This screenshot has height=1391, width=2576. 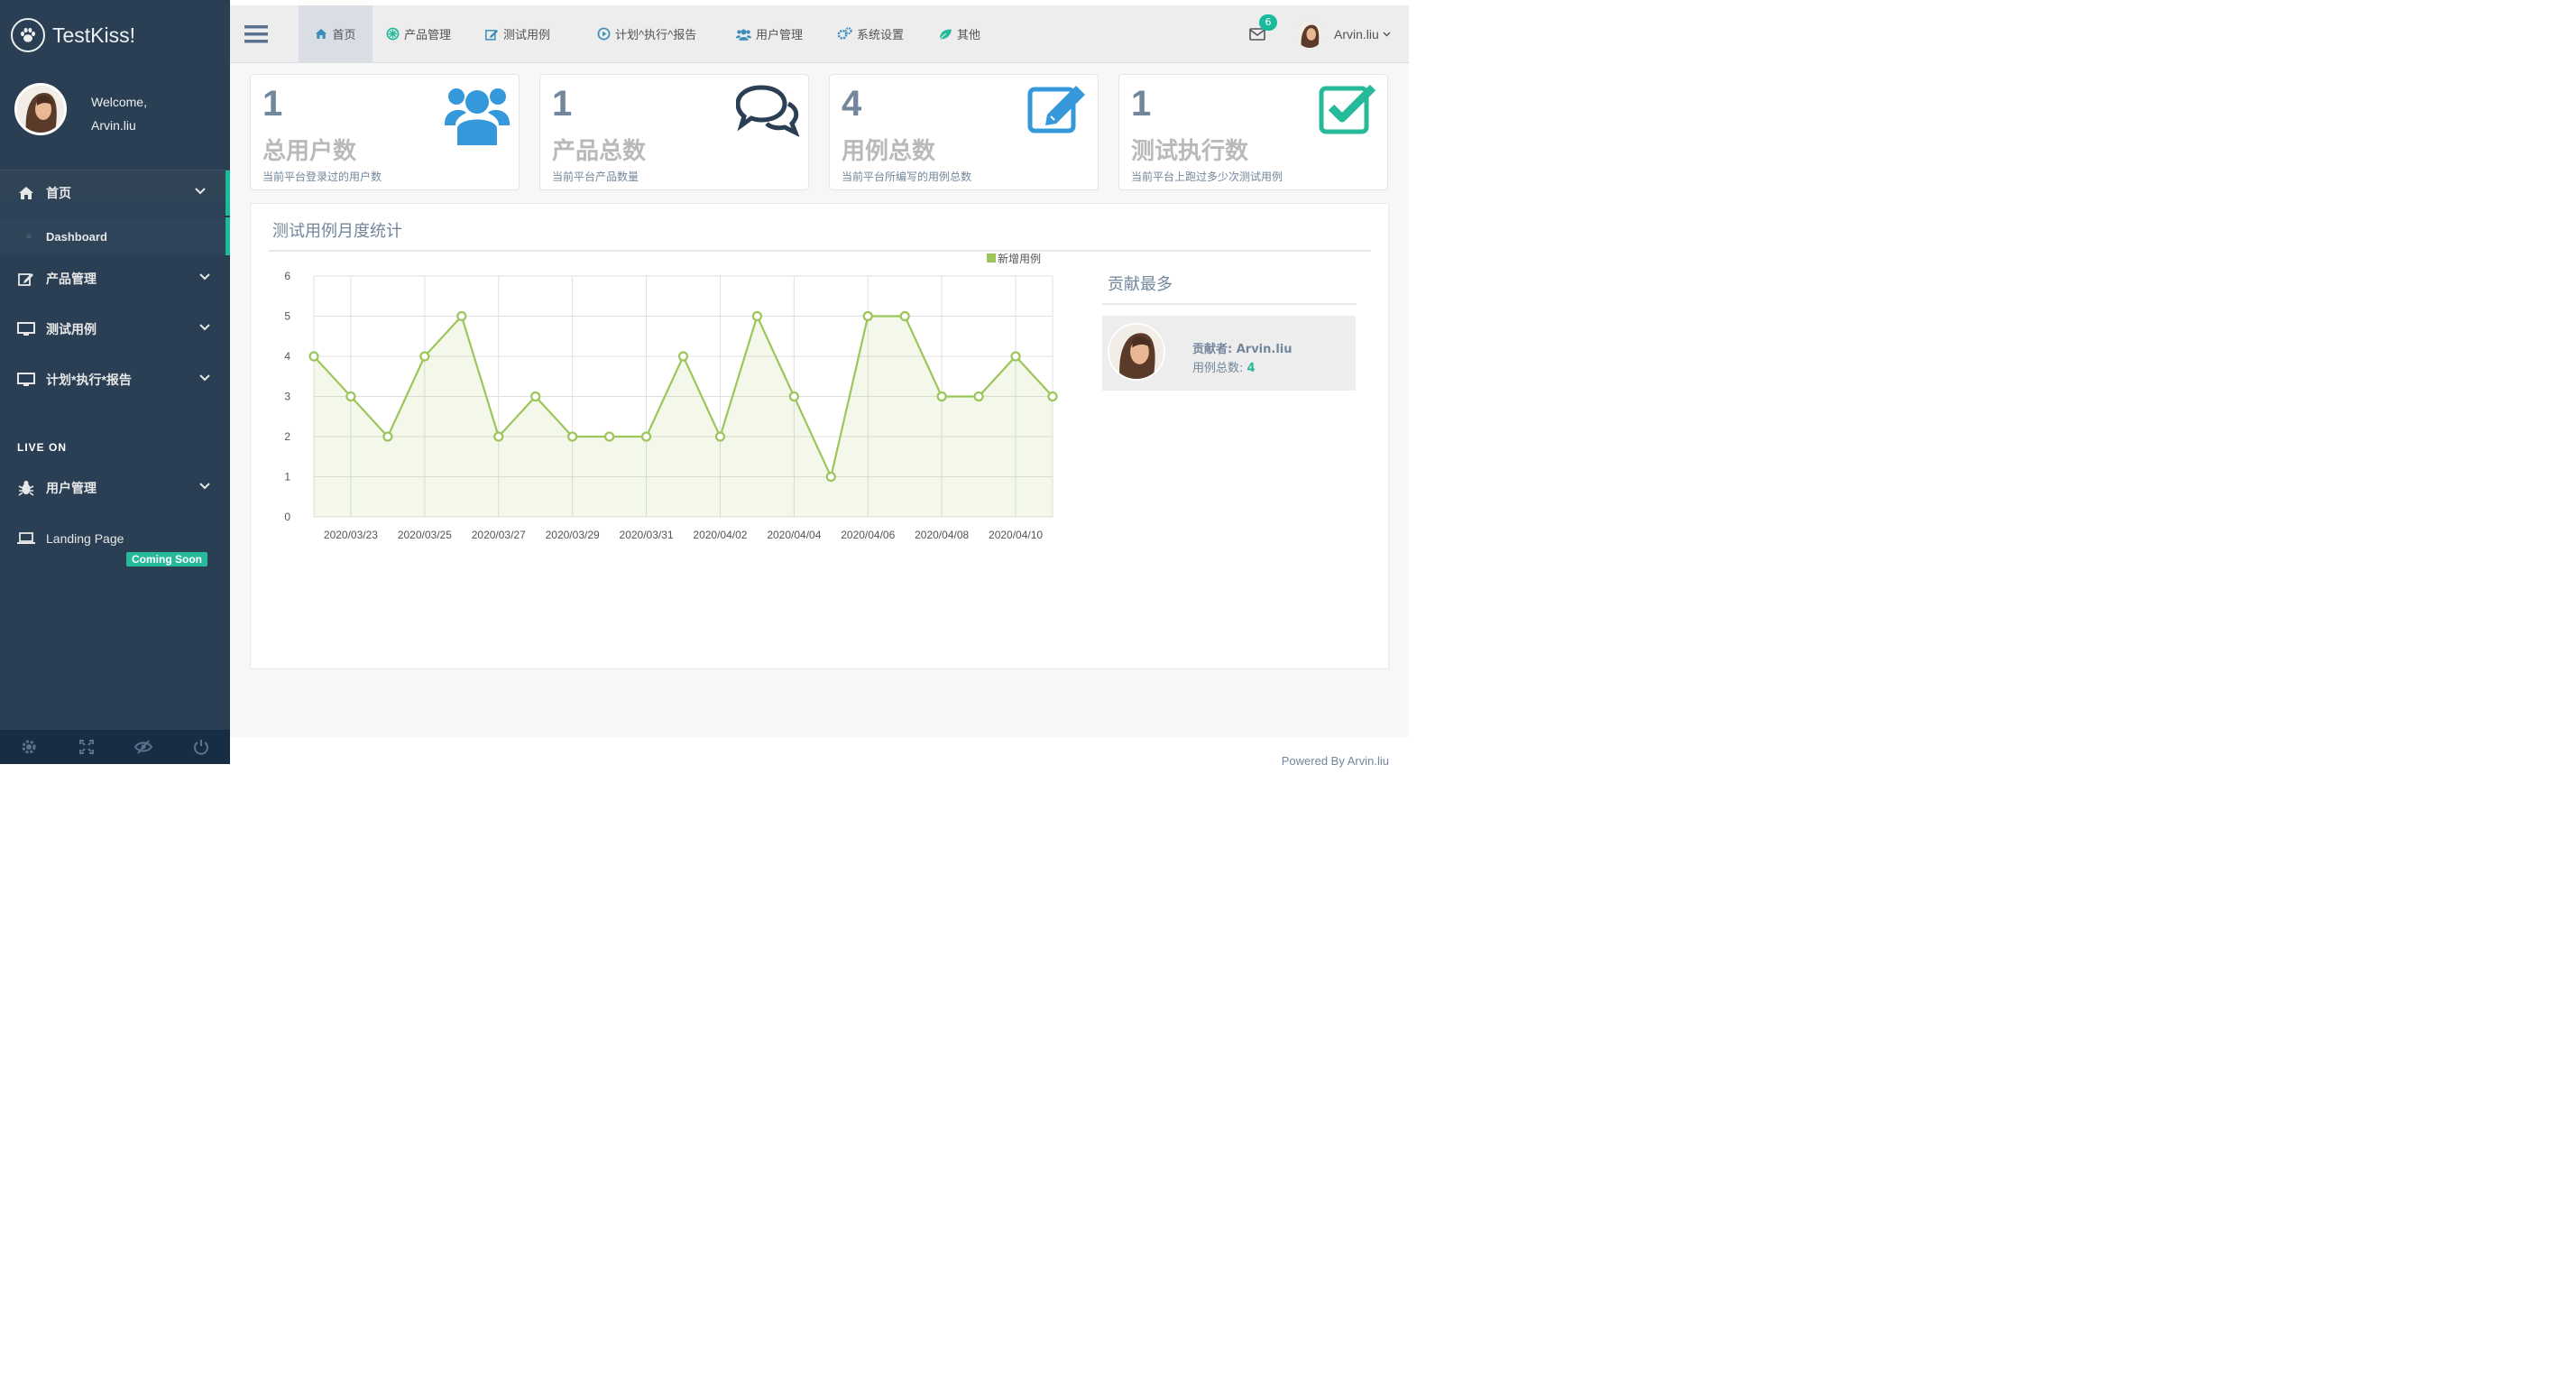 I want to click on mail-count-badge: 6, so click(x=1268, y=22).